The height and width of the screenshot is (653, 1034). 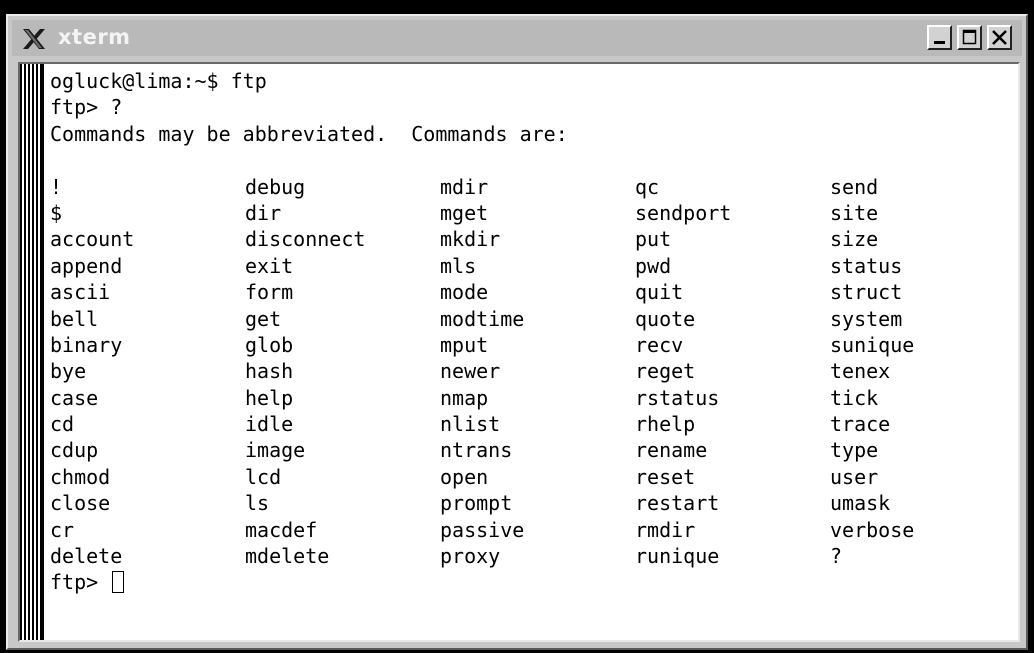 What do you see at coordinates (269, 371) in the screenshot?
I see `command-name: hash` at bounding box center [269, 371].